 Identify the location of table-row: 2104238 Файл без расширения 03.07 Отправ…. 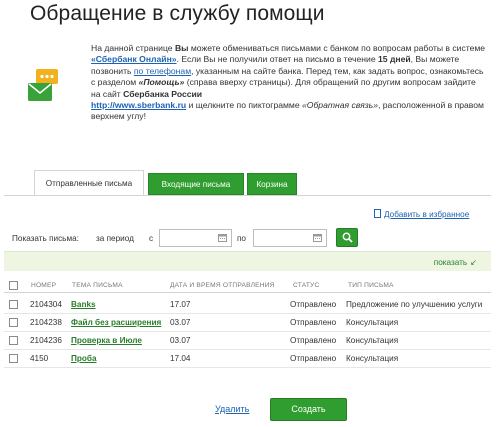
(247, 323).